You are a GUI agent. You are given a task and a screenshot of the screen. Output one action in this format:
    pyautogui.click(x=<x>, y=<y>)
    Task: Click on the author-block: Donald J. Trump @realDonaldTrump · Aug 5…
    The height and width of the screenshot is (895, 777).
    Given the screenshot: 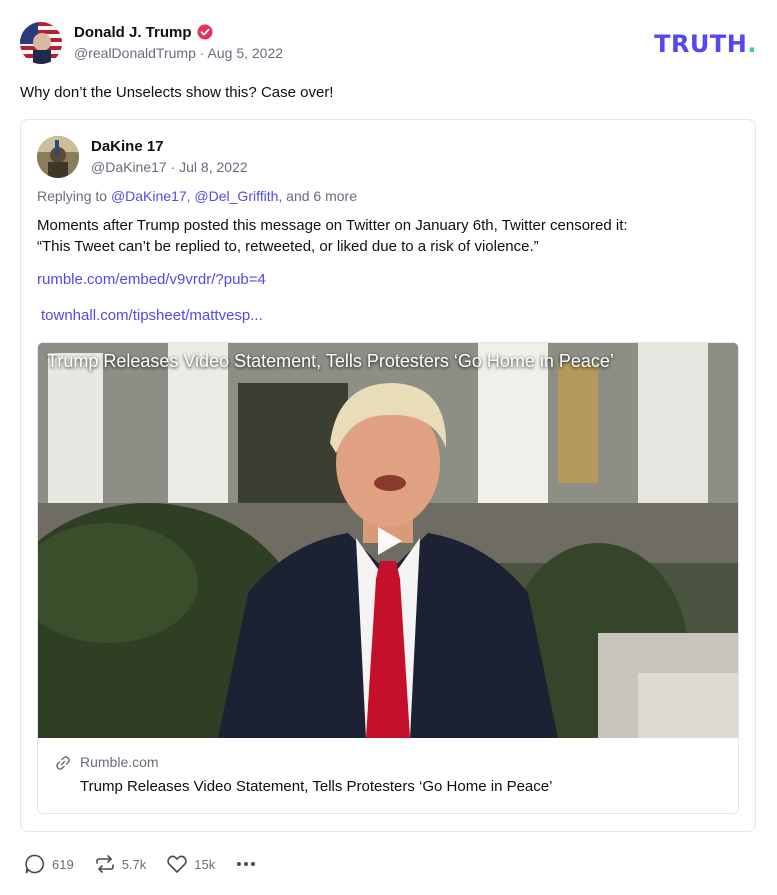 What is the action you would take?
    pyautogui.click(x=179, y=42)
    